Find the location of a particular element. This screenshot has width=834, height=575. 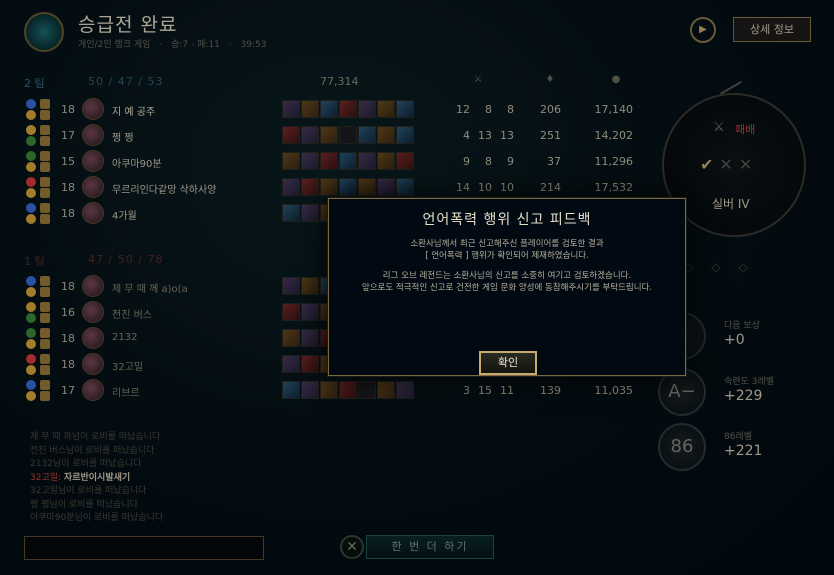

modal-text: 리그 오브 레전드는 소환사님의 신고를 소중히 여기고 검토하겠습니다. is located at coordinates (507, 276).